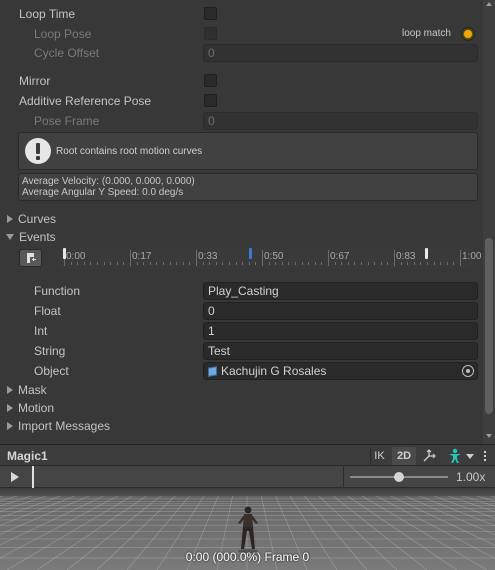 The height and width of the screenshot is (570, 495). Describe the element at coordinates (270, 258) in the screenshot. I see `event-timeline: 0:00 0:17 0:33 0:50 0:67 0:83 1:00` at that location.